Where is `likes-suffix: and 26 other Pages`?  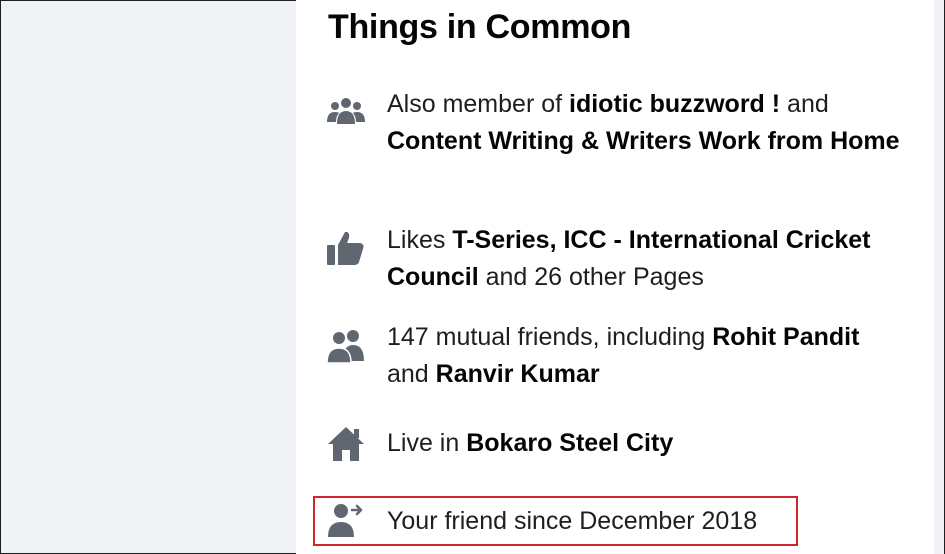 likes-suffix: and 26 other Pages is located at coordinates (591, 277).